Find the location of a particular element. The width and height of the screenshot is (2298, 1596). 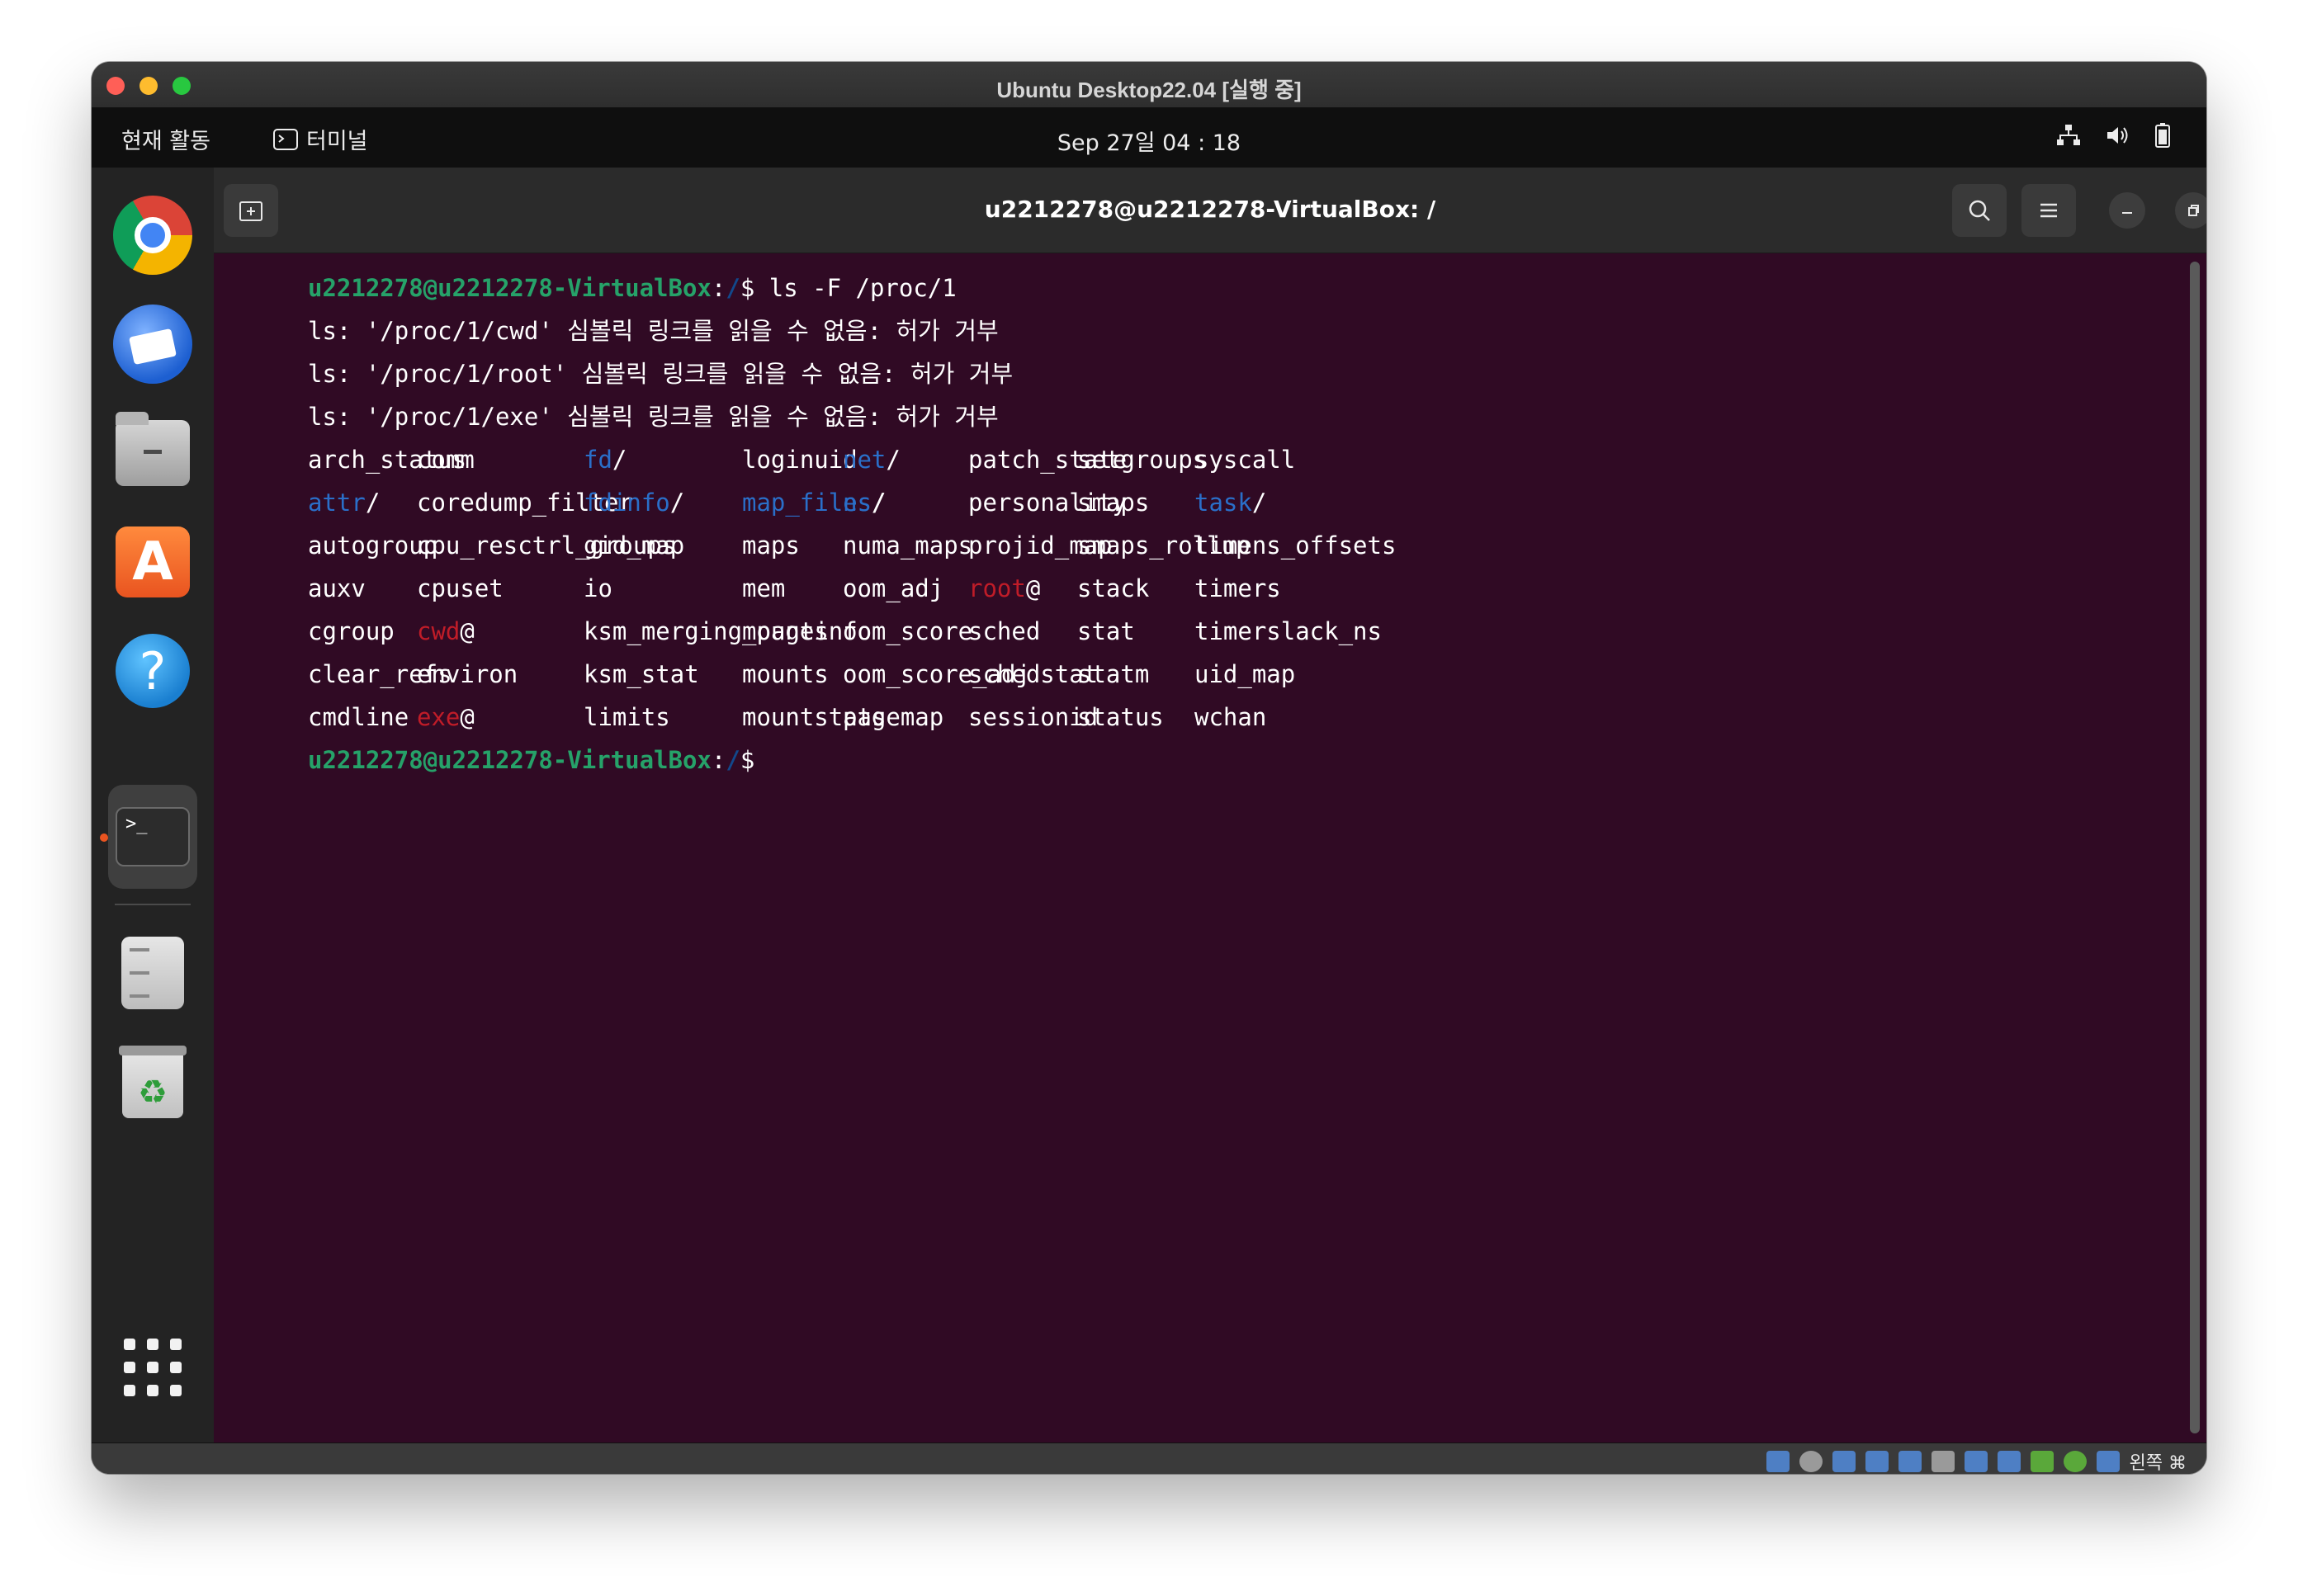

display-icon is located at coordinates (1976, 1461).